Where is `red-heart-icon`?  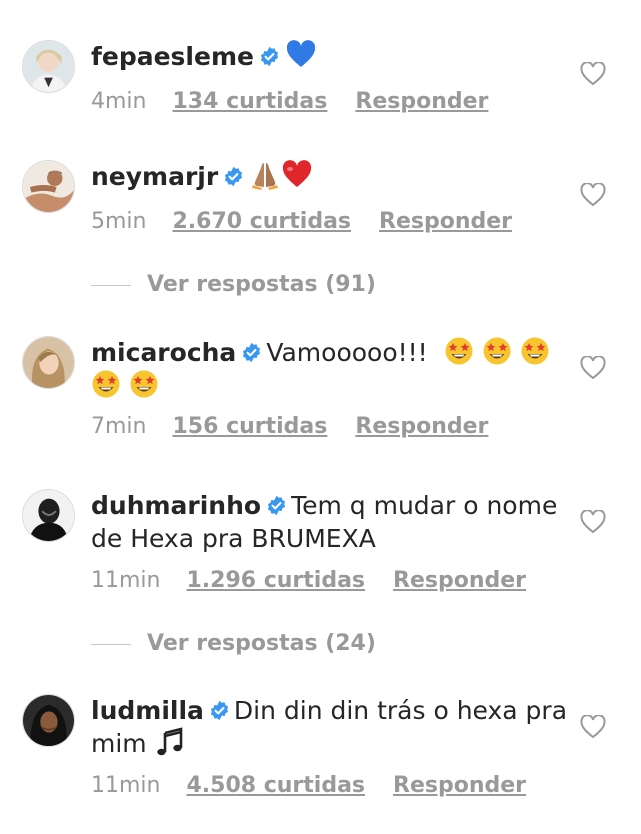 red-heart-icon is located at coordinates (297, 175).